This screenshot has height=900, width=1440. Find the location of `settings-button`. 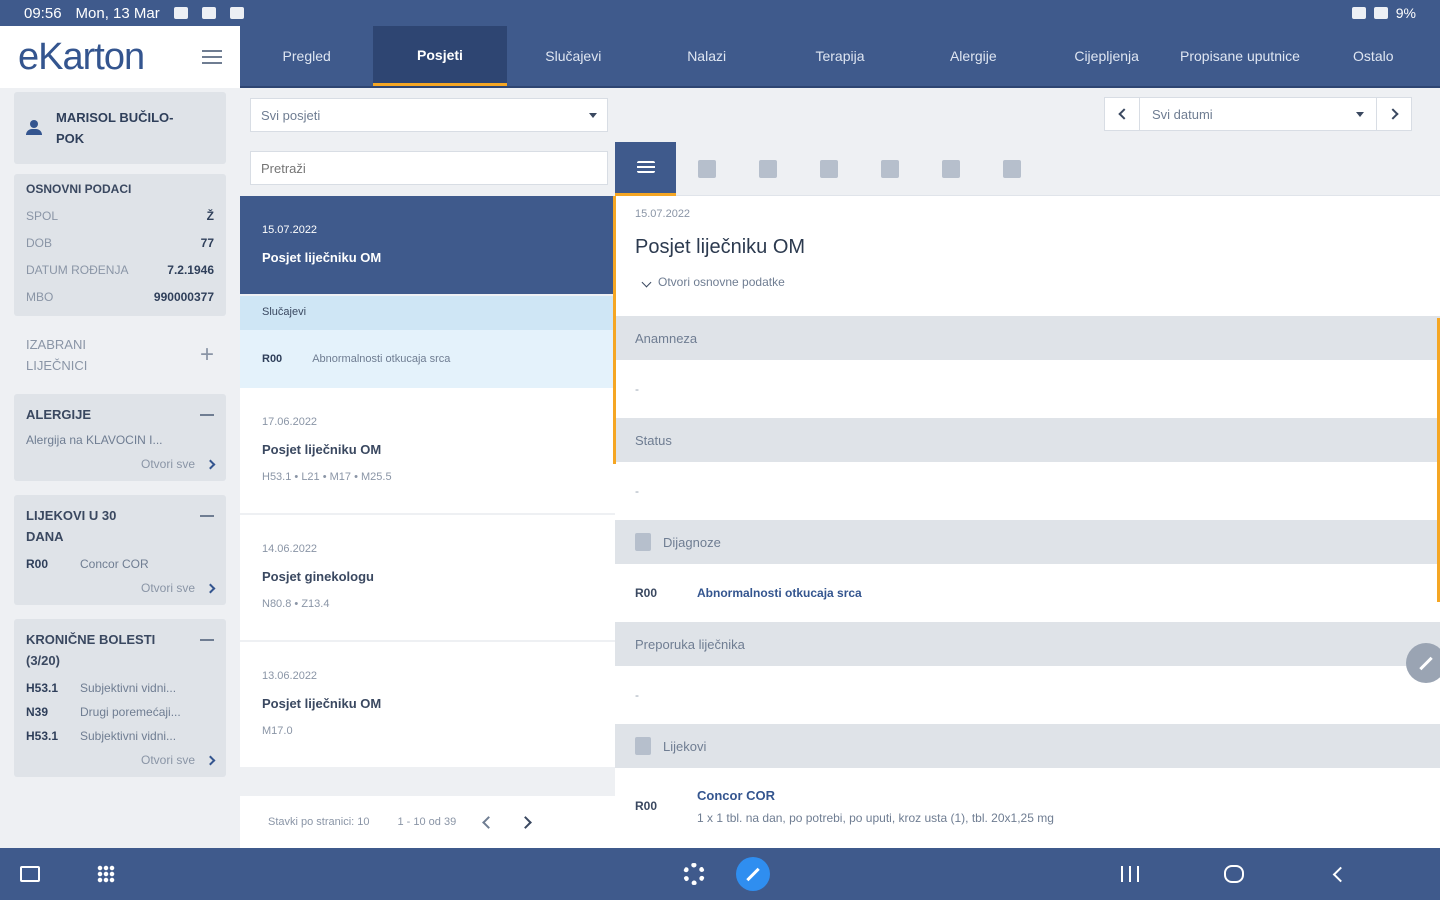

settings-button is located at coordinates (694, 874).